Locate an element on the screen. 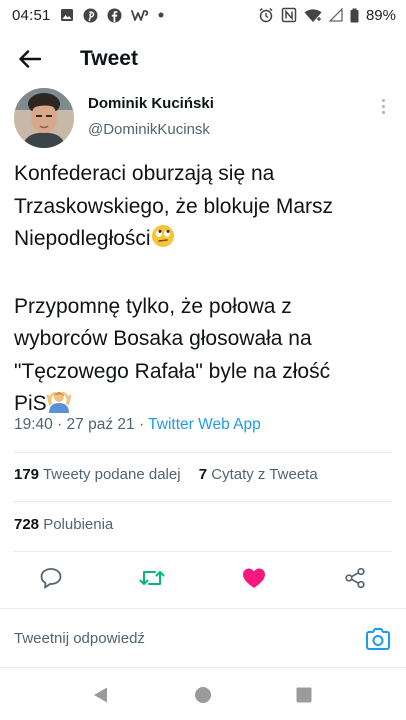 This screenshot has height=720, width=406. square-recents-icon is located at coordinates (304, 695).